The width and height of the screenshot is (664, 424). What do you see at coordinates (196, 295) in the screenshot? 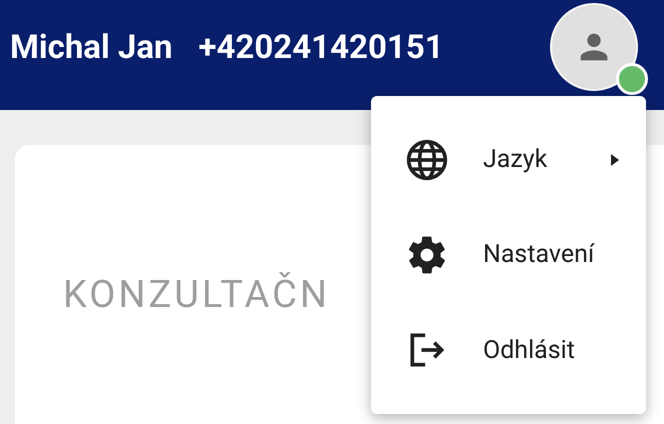
I see `card-title: KONZULTAČN` at bounding box center [196, 295].